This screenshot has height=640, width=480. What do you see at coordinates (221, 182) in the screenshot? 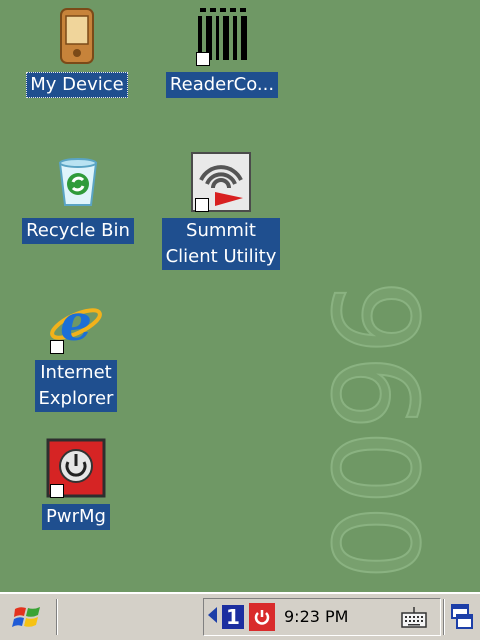
I see `wireless-signal-icon` at bounding box center [221, 182].